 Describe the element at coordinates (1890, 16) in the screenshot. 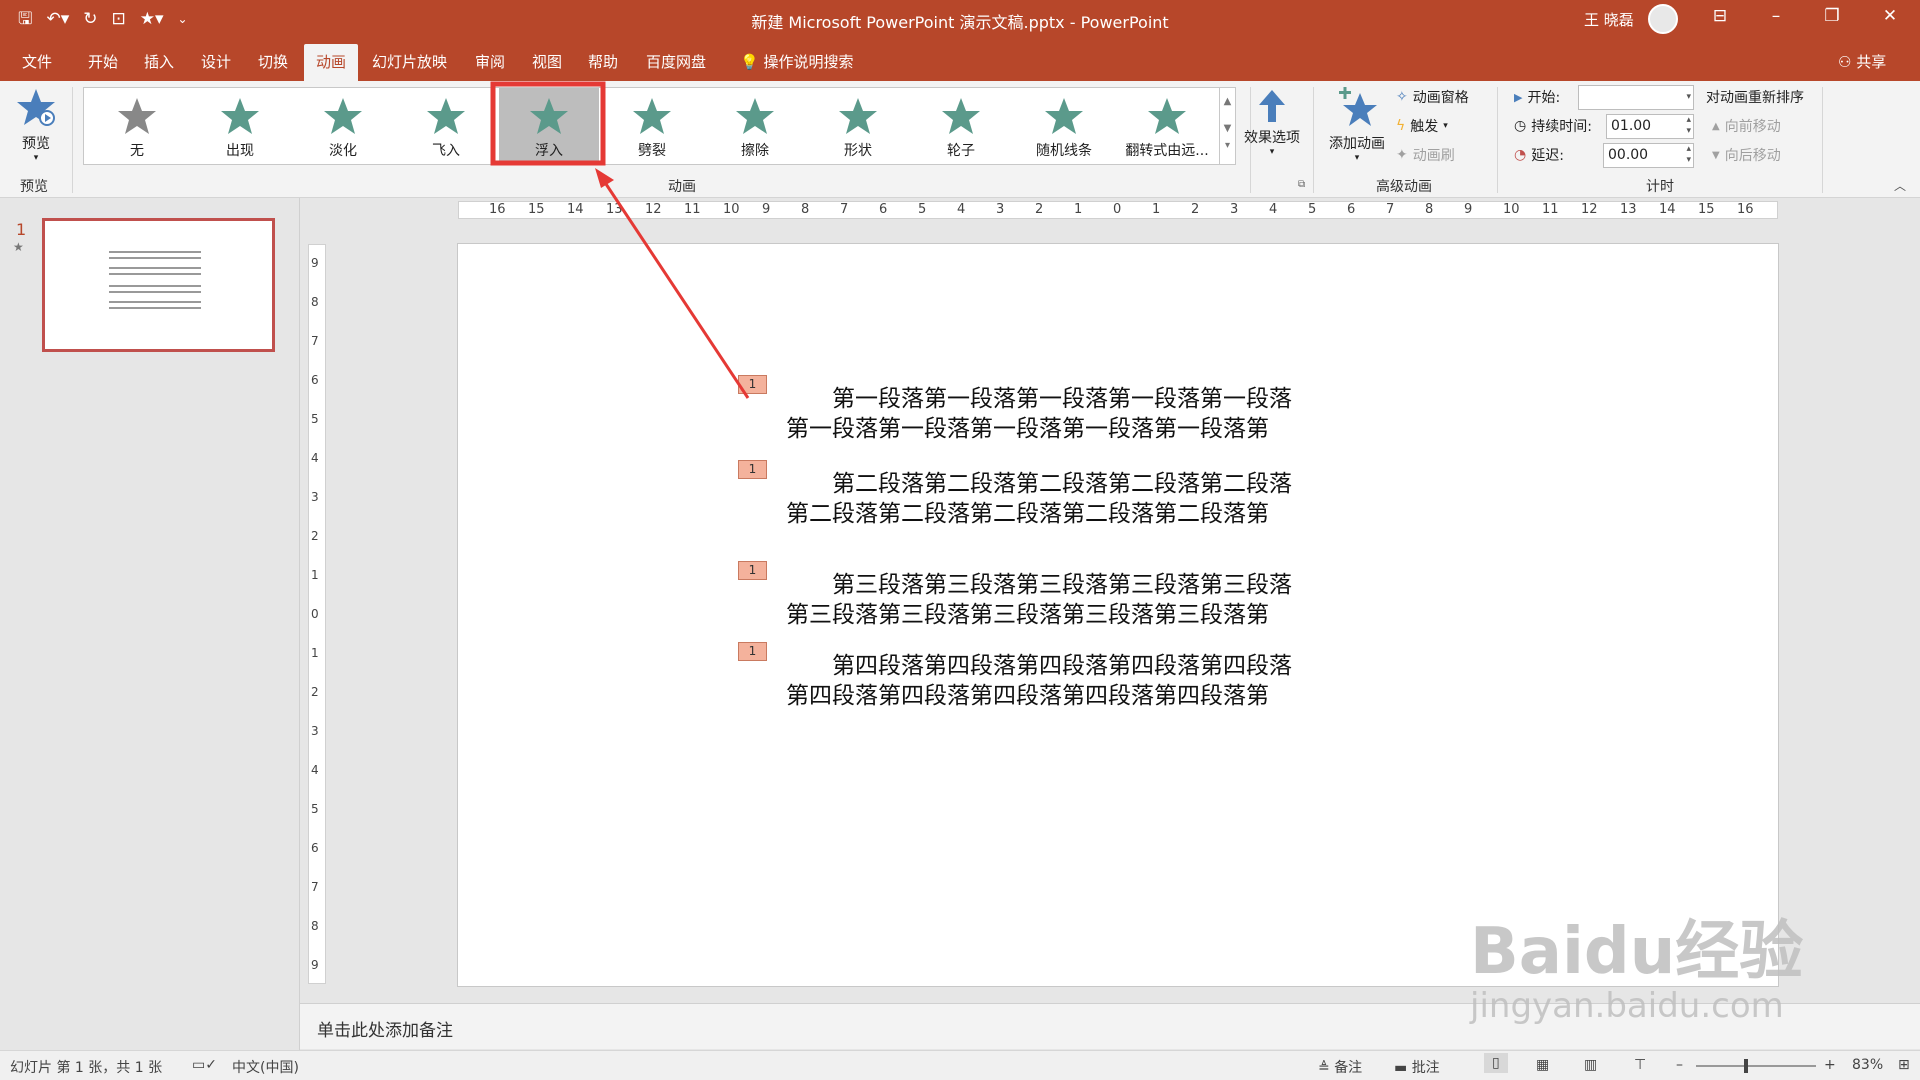

I see `close-icon: ✕` at that location.